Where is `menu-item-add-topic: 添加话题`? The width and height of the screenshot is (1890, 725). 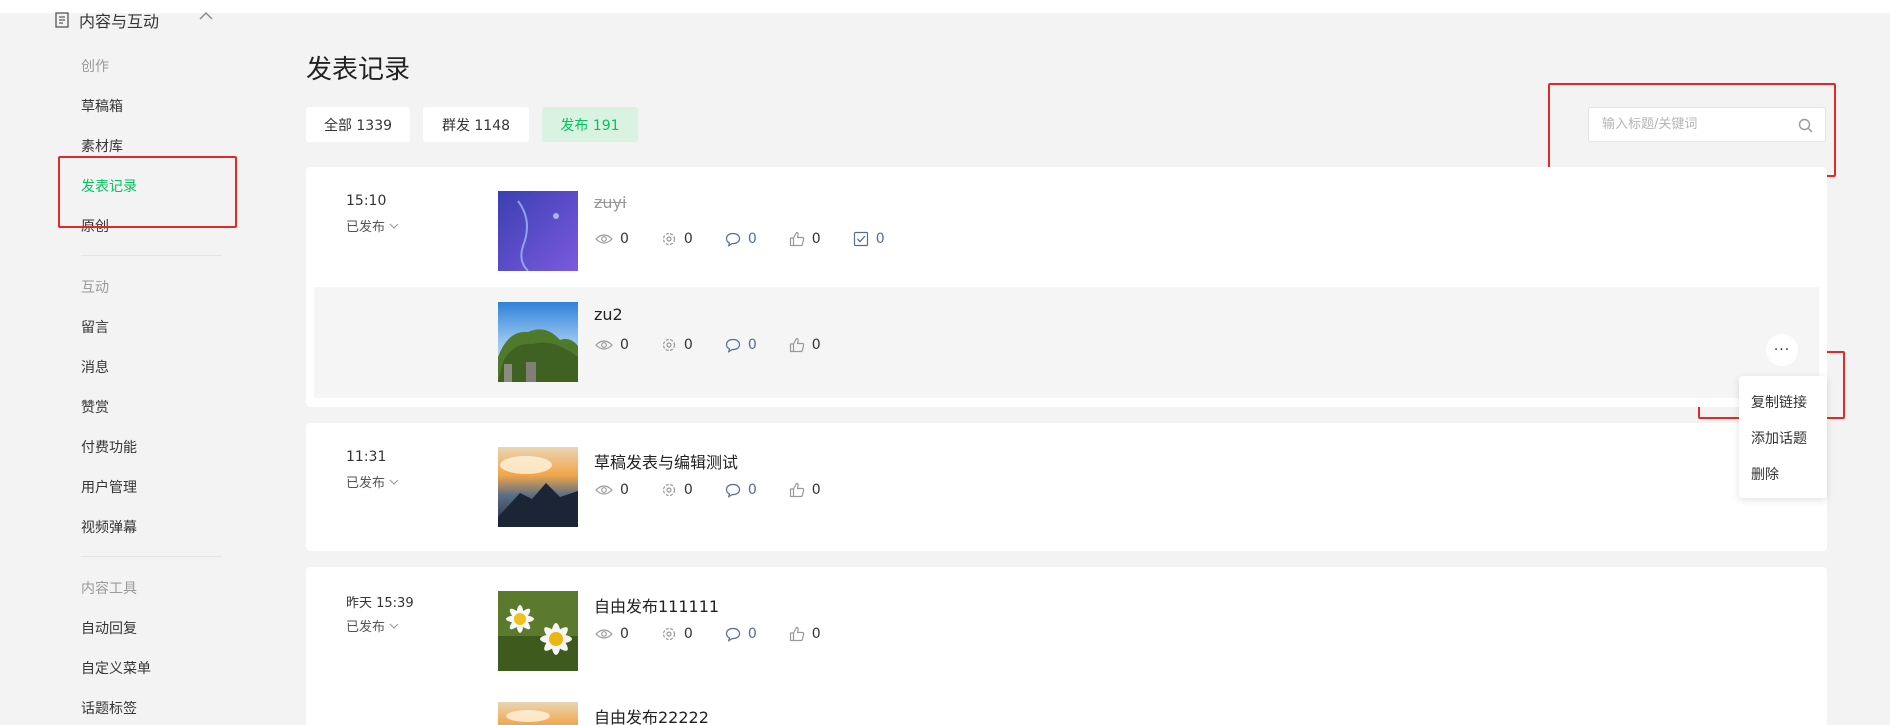 menu-item-add-topic: 添加话题 is located at coordinates (1779, 438).